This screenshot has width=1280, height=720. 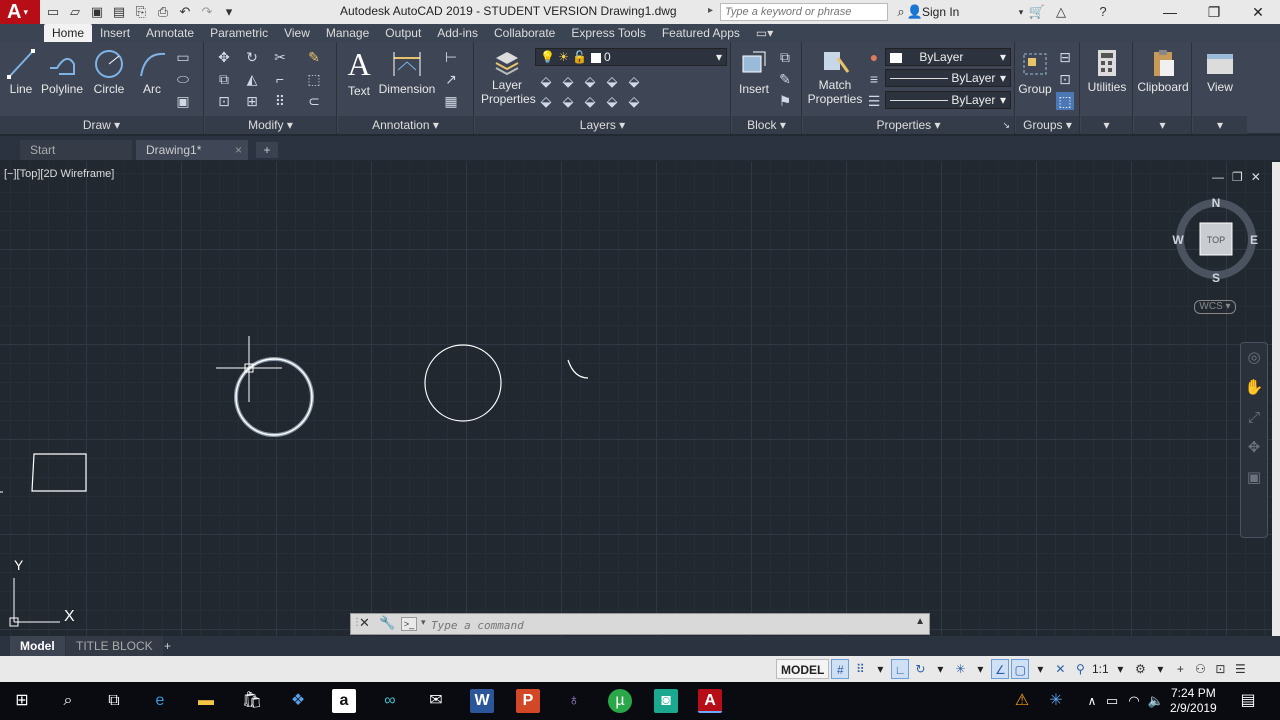 What do you see at coordinates (185, 12) in the screenshot?
I see `undo-icon: ↶` at bounding box center [185, 12].